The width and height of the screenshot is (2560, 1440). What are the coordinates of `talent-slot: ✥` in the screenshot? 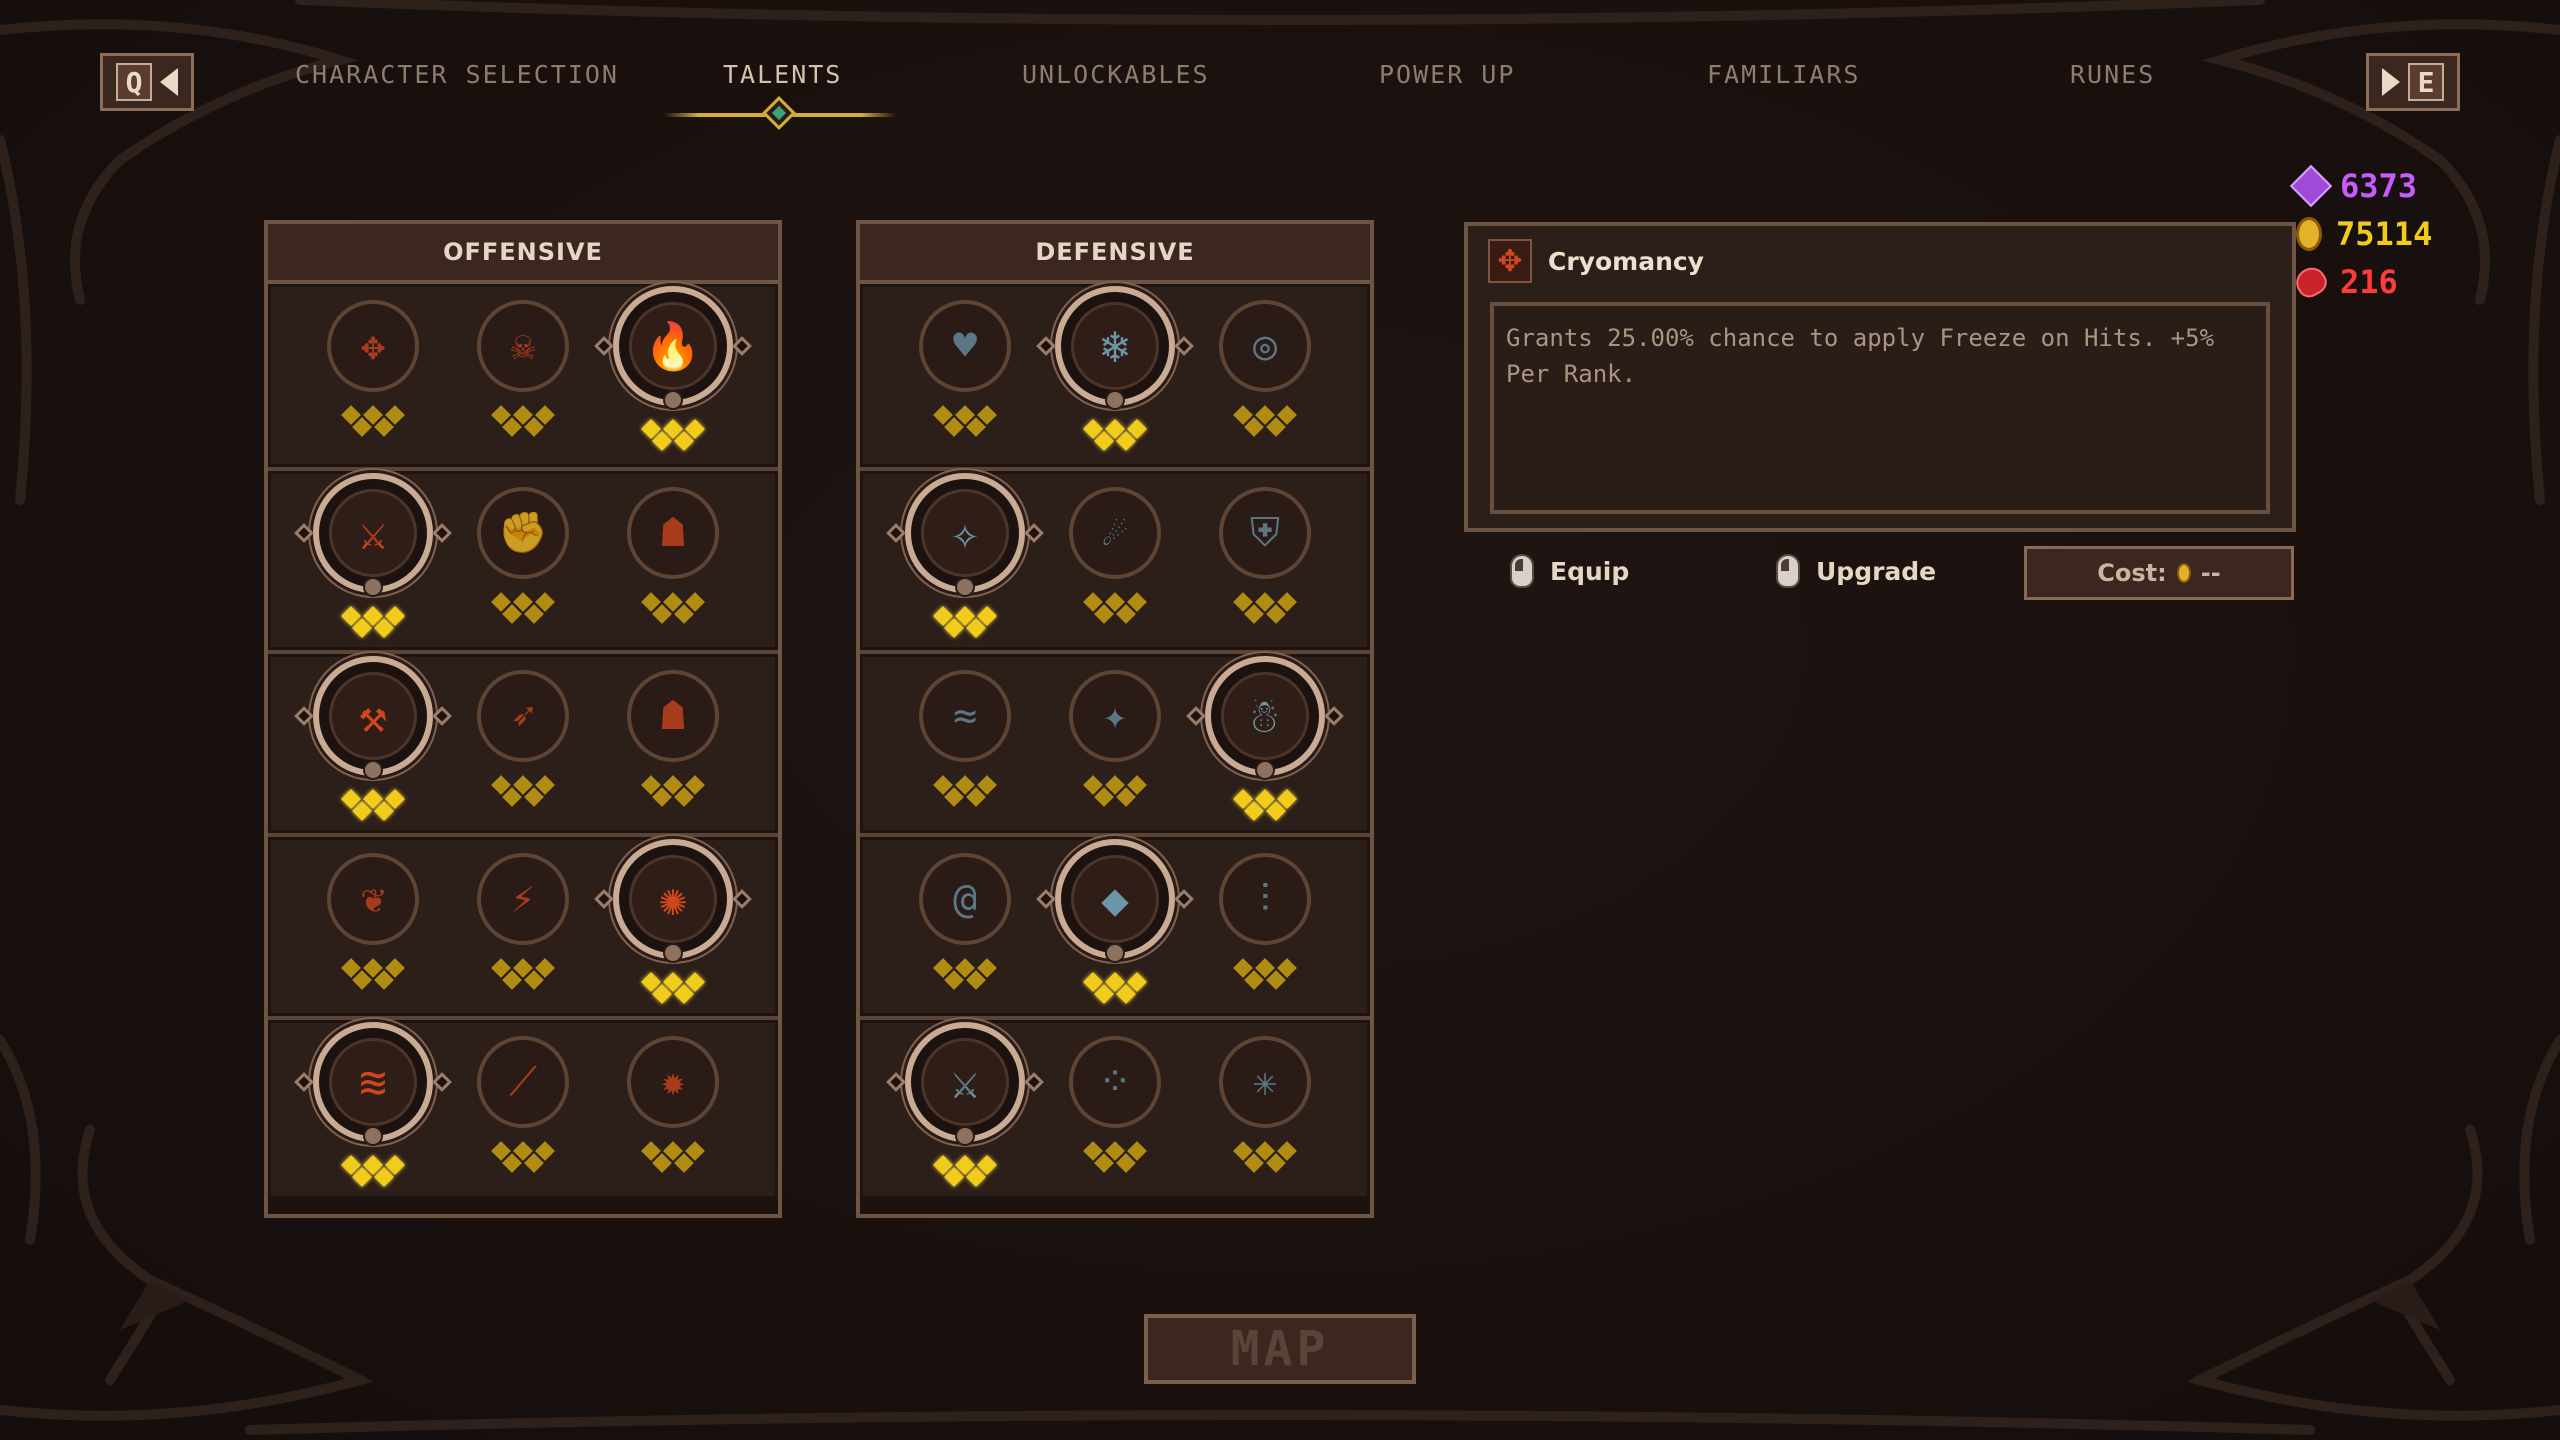 It's located at (373, 368).